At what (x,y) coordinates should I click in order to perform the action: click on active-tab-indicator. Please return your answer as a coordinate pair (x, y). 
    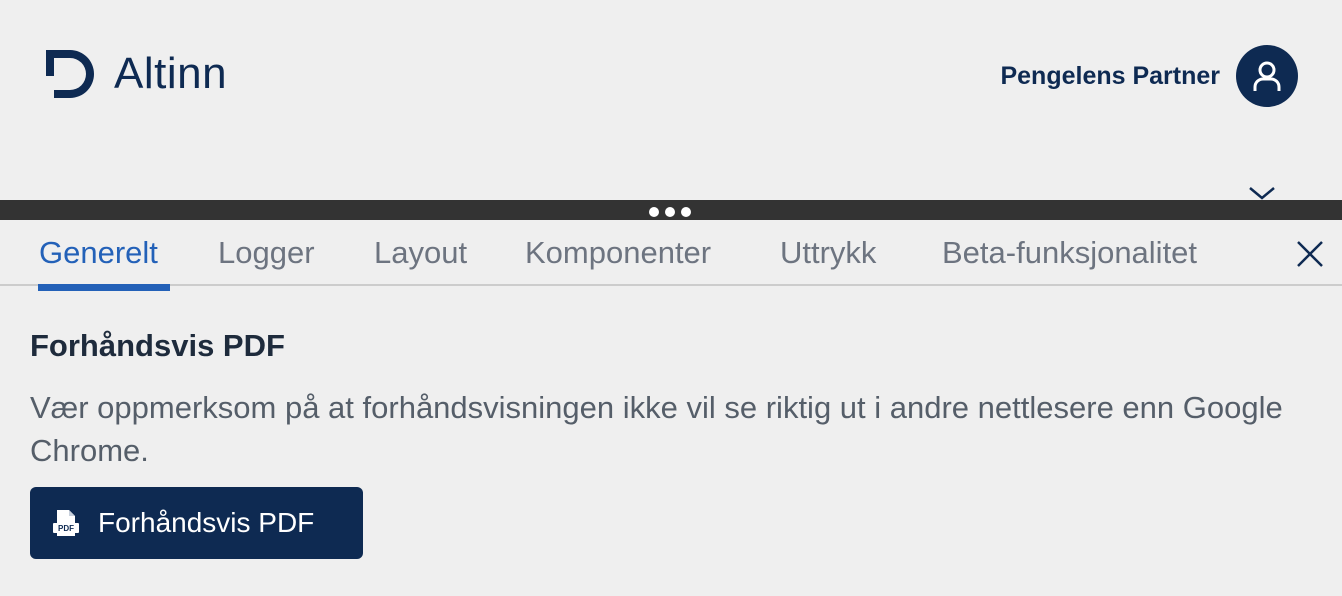
    Looking at the image, I should click on (104, 287).